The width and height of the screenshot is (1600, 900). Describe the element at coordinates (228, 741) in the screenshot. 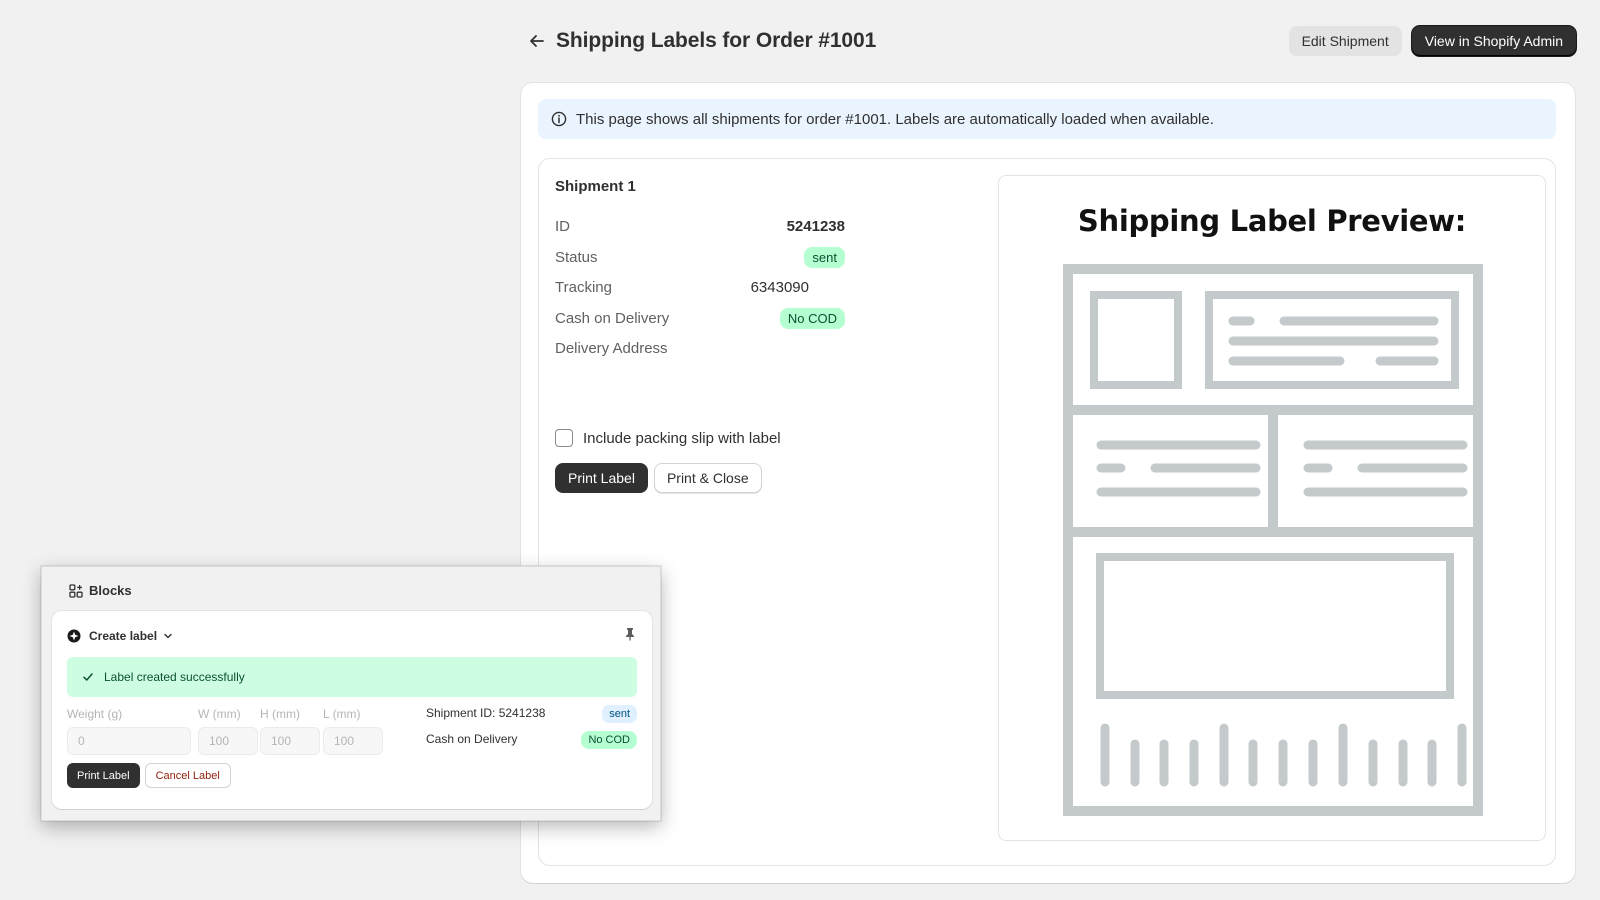

I see `width-input: 100` at that location.